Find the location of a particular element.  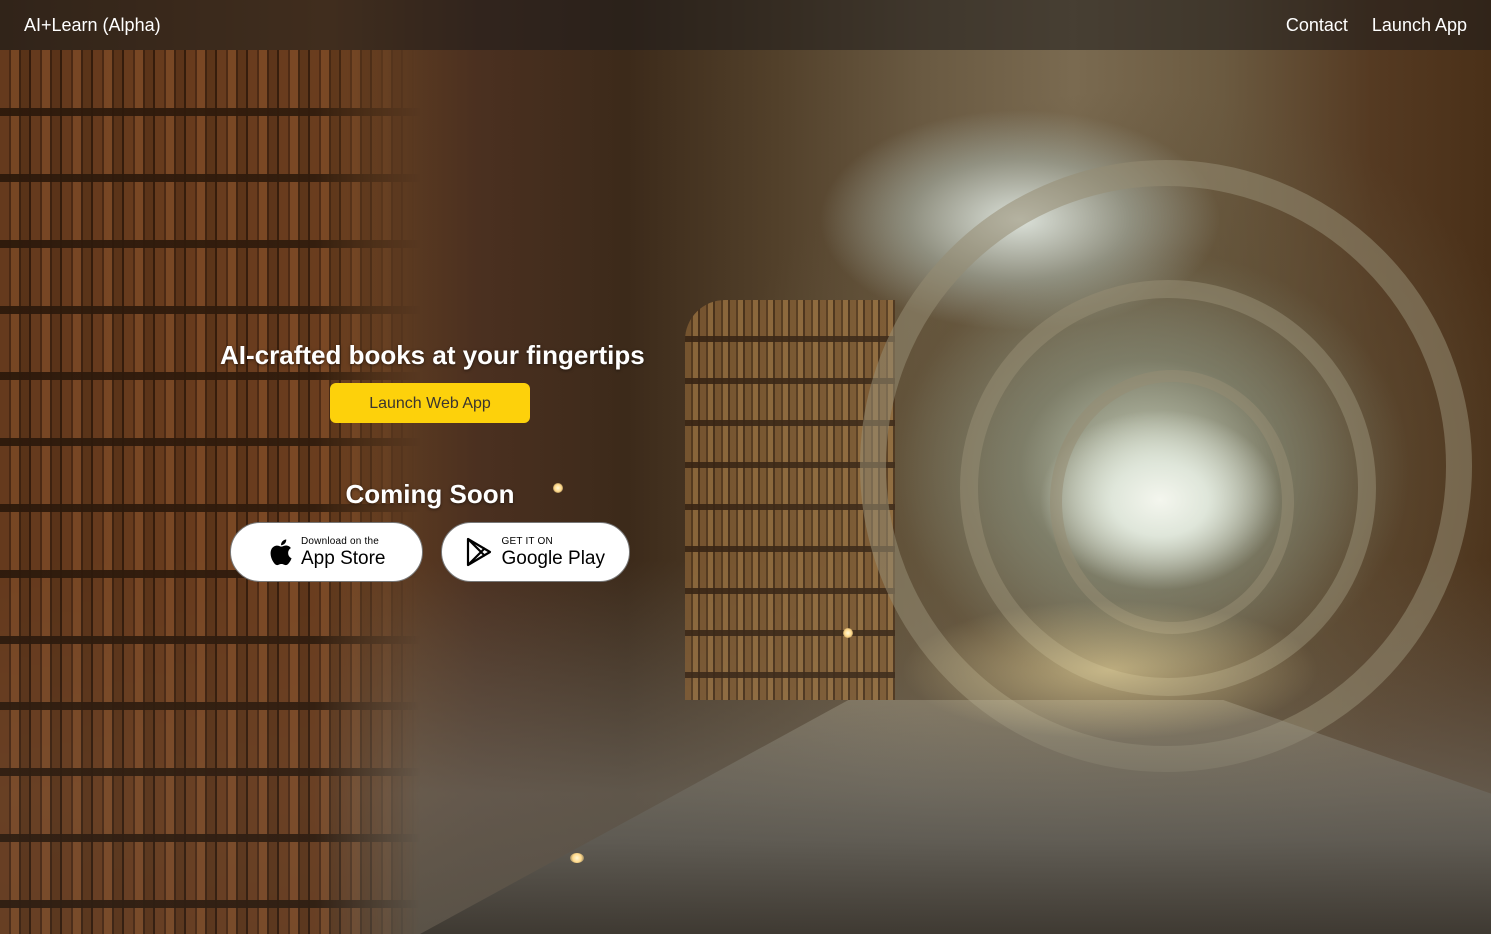

hero-headline: AI-crafted books at your fingertips is located at coordinates (432, 355).